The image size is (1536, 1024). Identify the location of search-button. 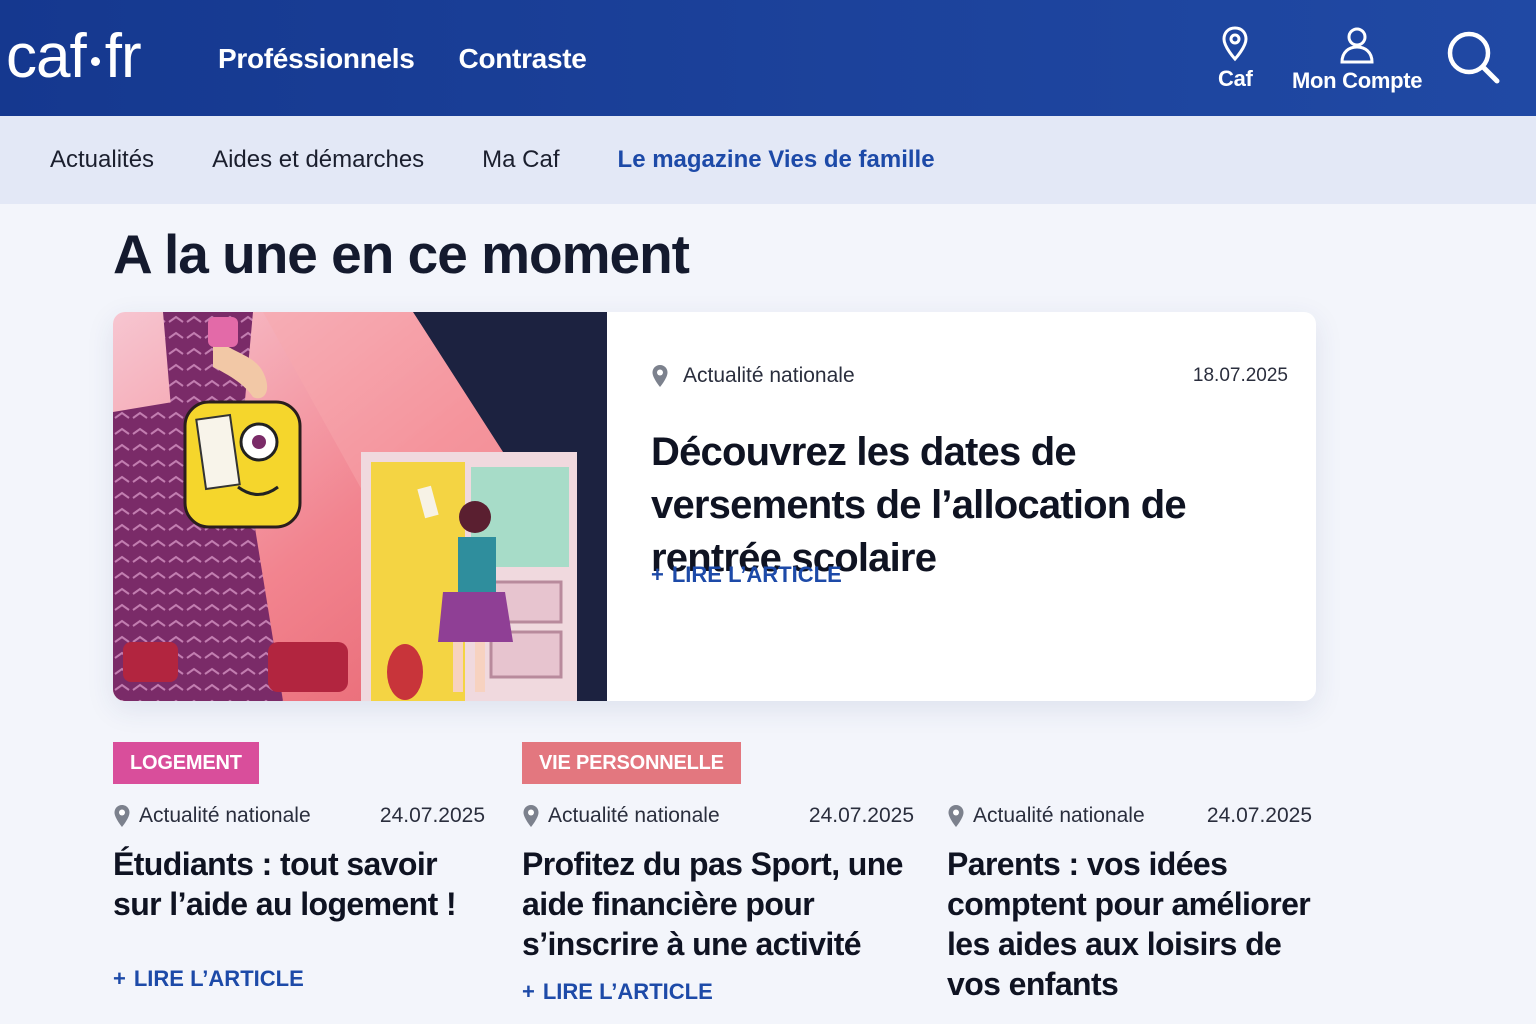
(1473, 59).